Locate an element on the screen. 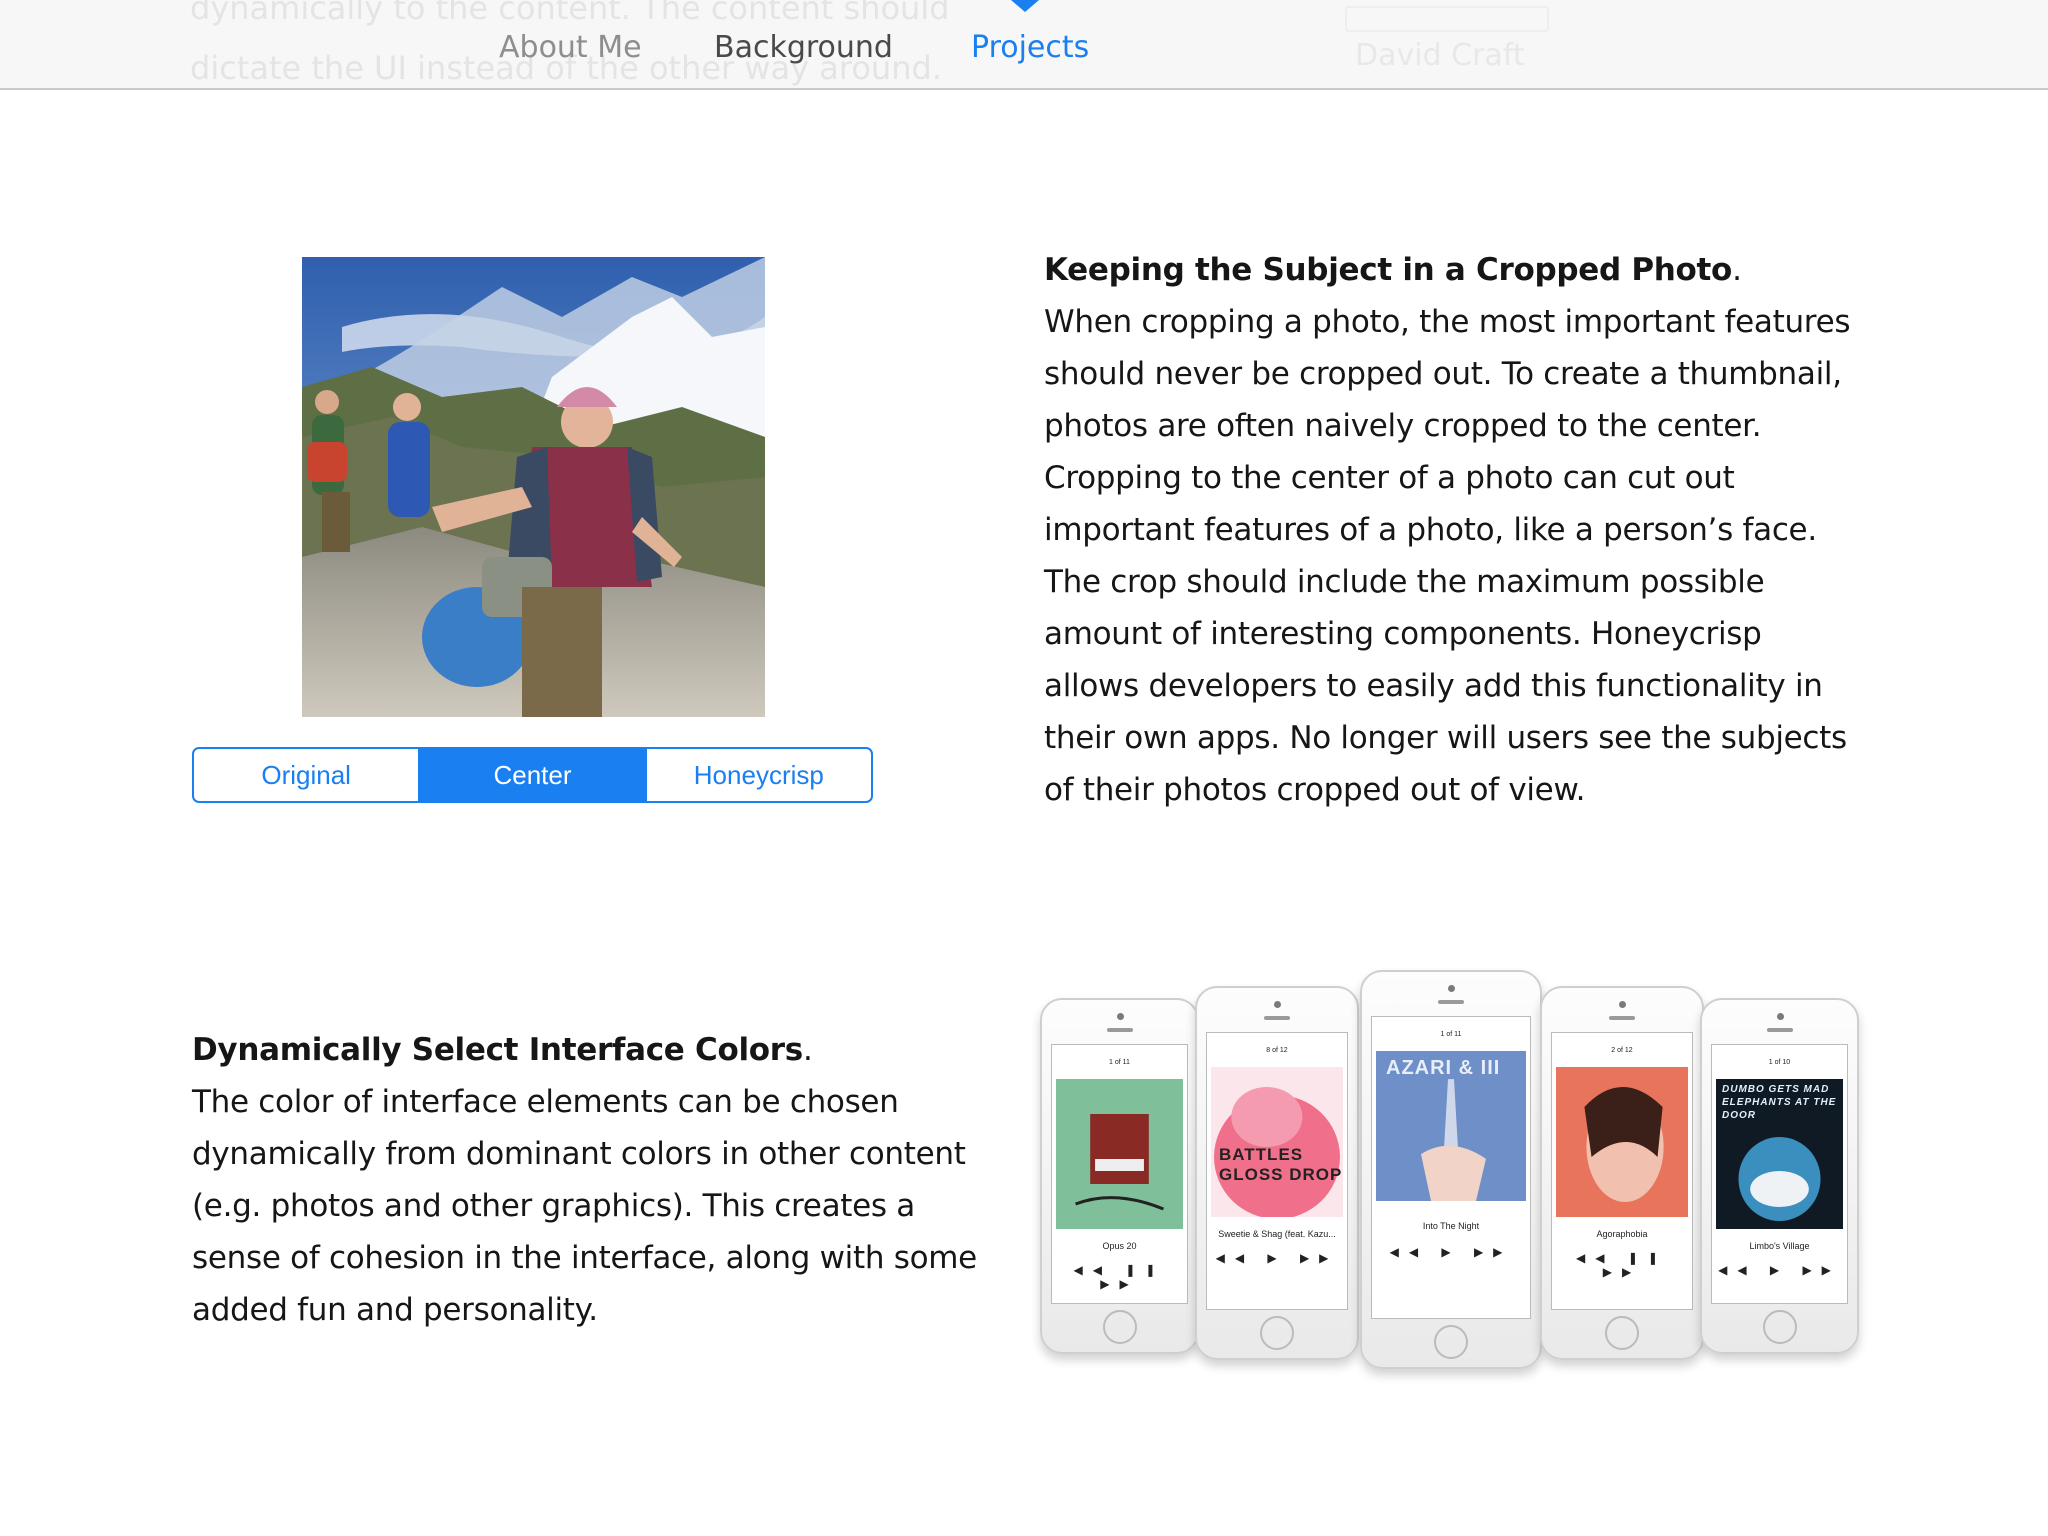 The image size is (2048, 1536). phone-screen: 2 of 12 Agoraphobia ◀◀ ❚❚ ▶▶ is located at coordinates (1622, 1171).